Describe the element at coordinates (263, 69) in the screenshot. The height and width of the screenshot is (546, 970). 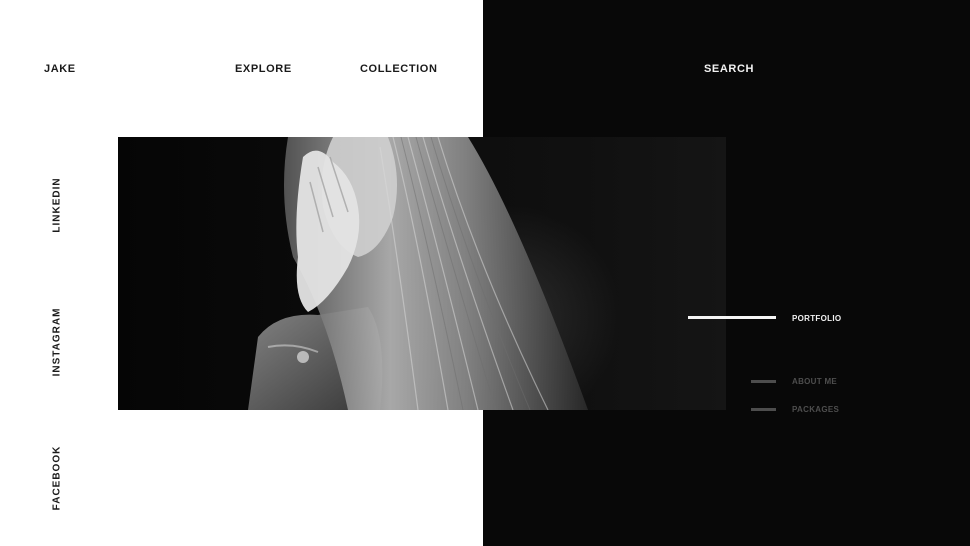
I see `nav-explore: EXPLORE` at that location.